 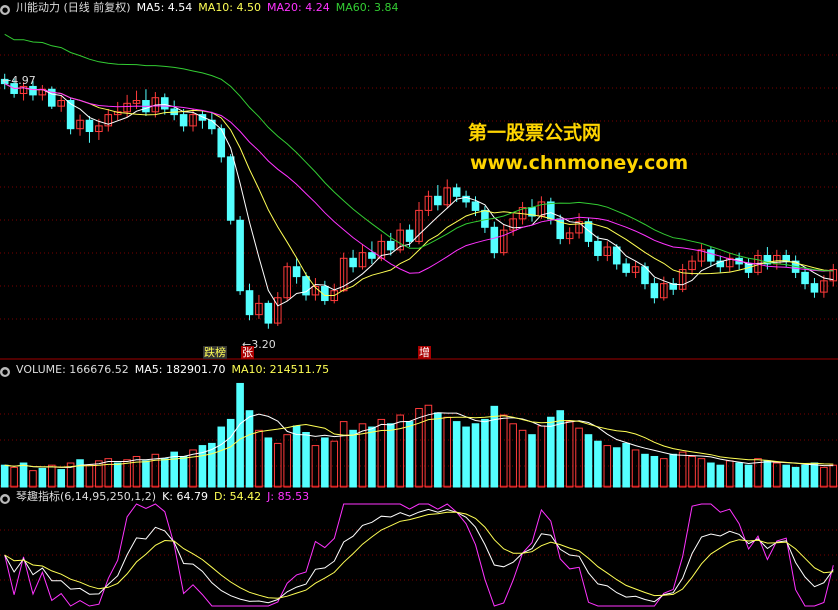 I want to click on k-readout: K: 64.79, so click(x=185, y=496).